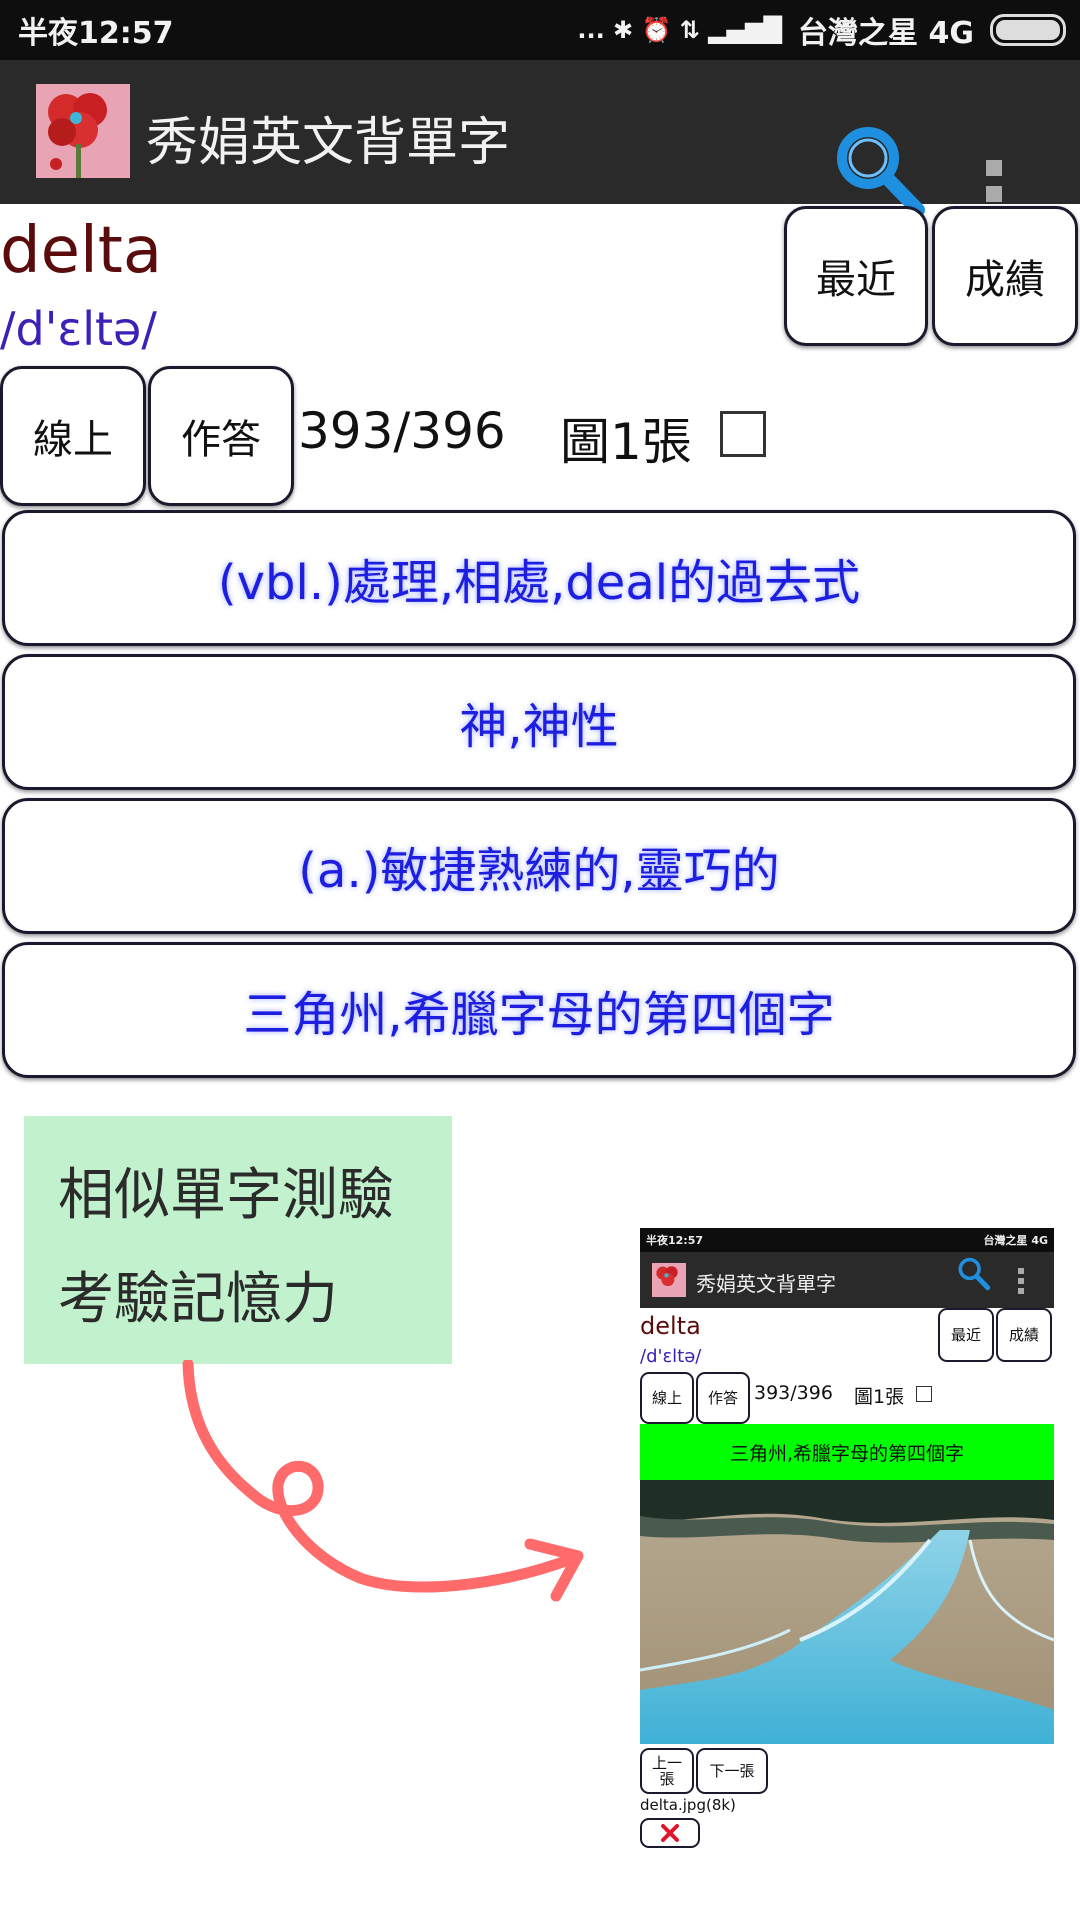 The width and height of the screenshot is (1080, 1920). I want to click on preview-phonetic: /d'ɛltə/, so click(671, 1356).